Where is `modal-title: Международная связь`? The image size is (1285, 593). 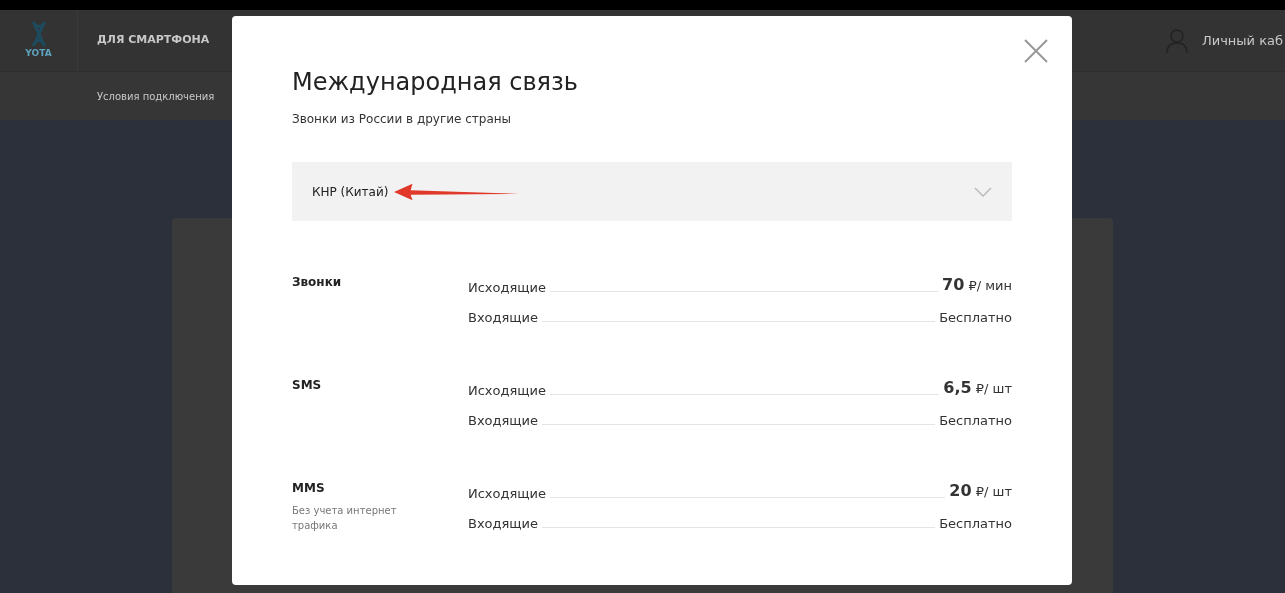 modal-title: Международная связь is located at coordinates (435, 82).